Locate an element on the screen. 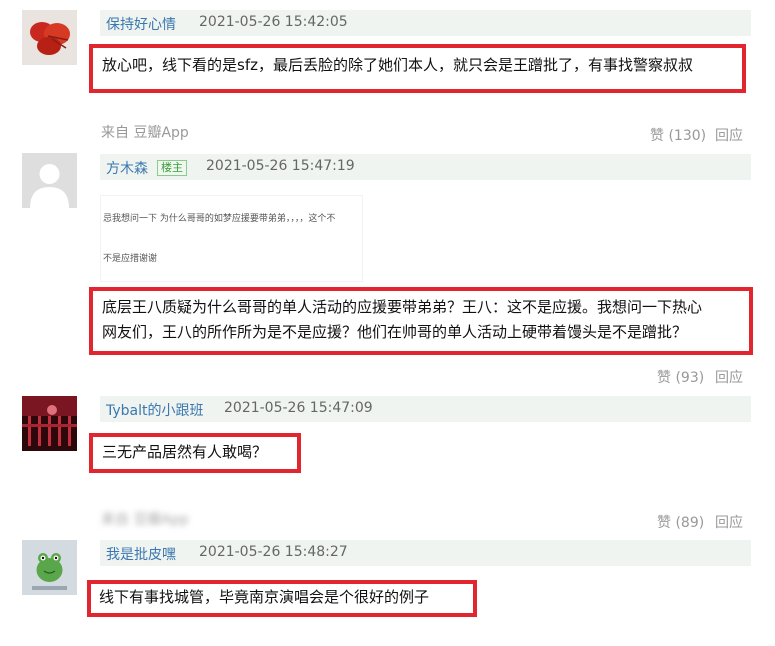 The width and height of the screenshot is (775, 646). frog-avatar-icon is located at coordinates (49, 567).